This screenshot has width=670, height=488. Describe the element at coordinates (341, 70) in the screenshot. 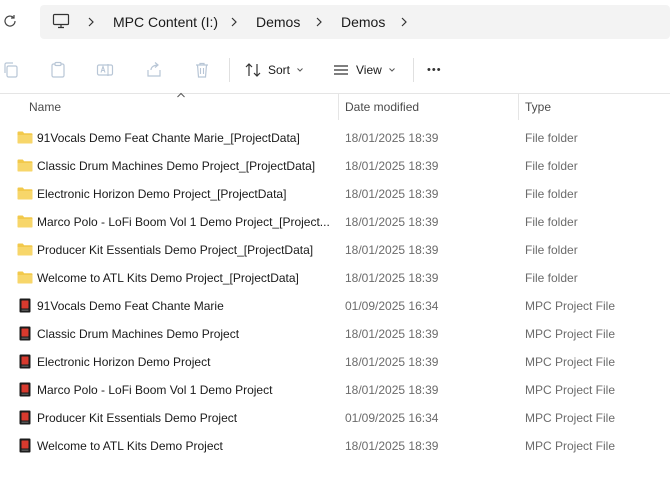

I see `view-list-icon` at that location.